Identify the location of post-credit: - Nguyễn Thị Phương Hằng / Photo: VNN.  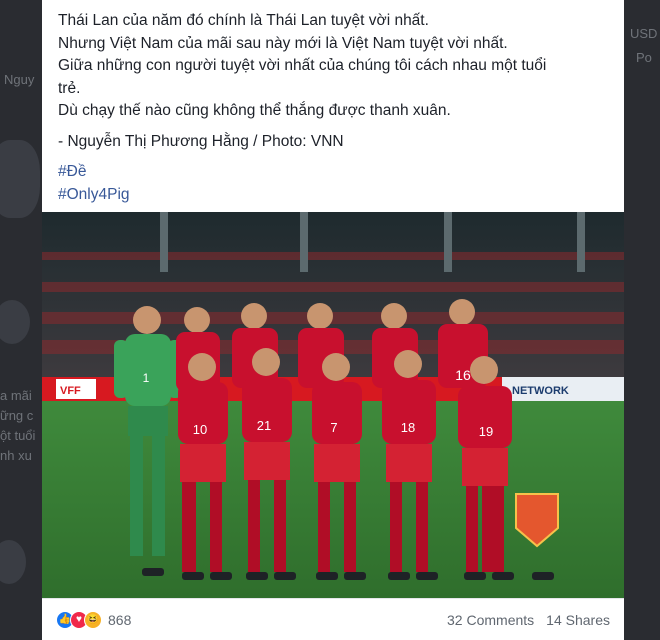
(201, 141).